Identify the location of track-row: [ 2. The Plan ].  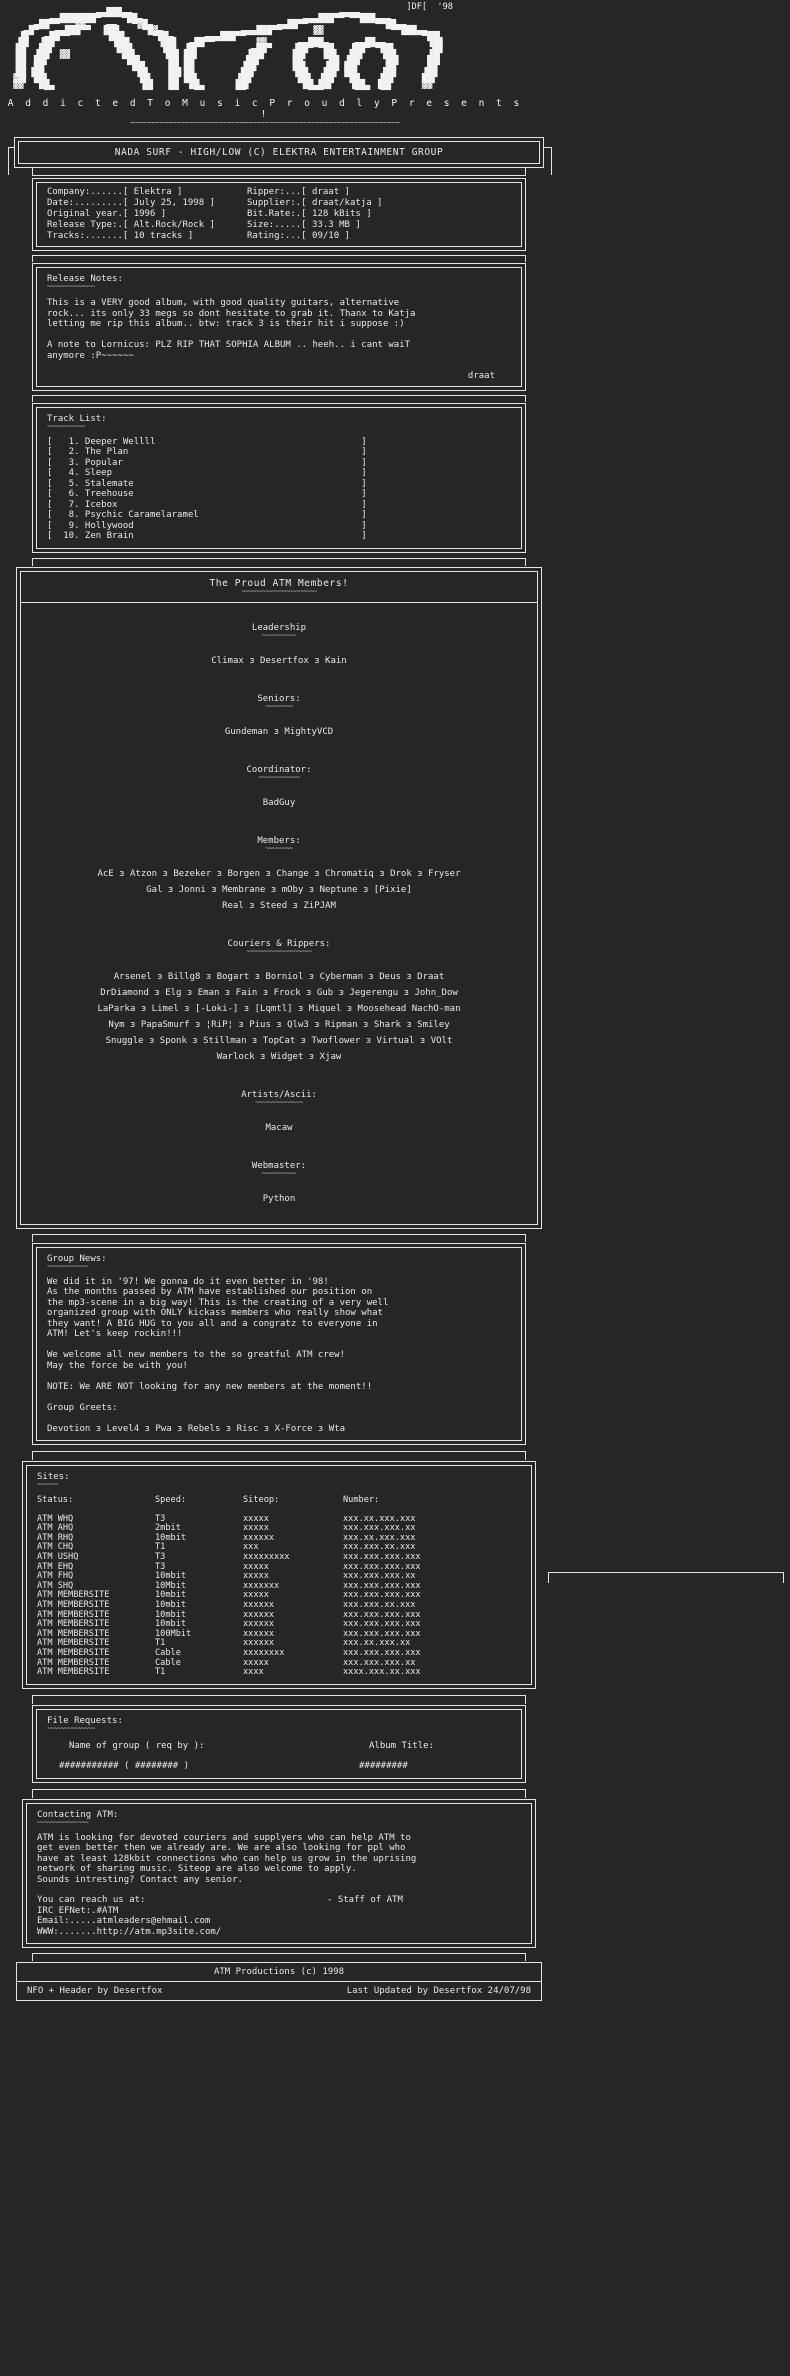
(207, 452).